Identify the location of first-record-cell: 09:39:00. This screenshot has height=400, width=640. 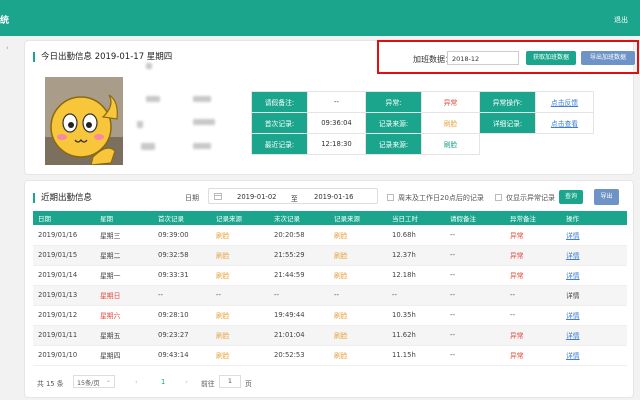
(182, 235).